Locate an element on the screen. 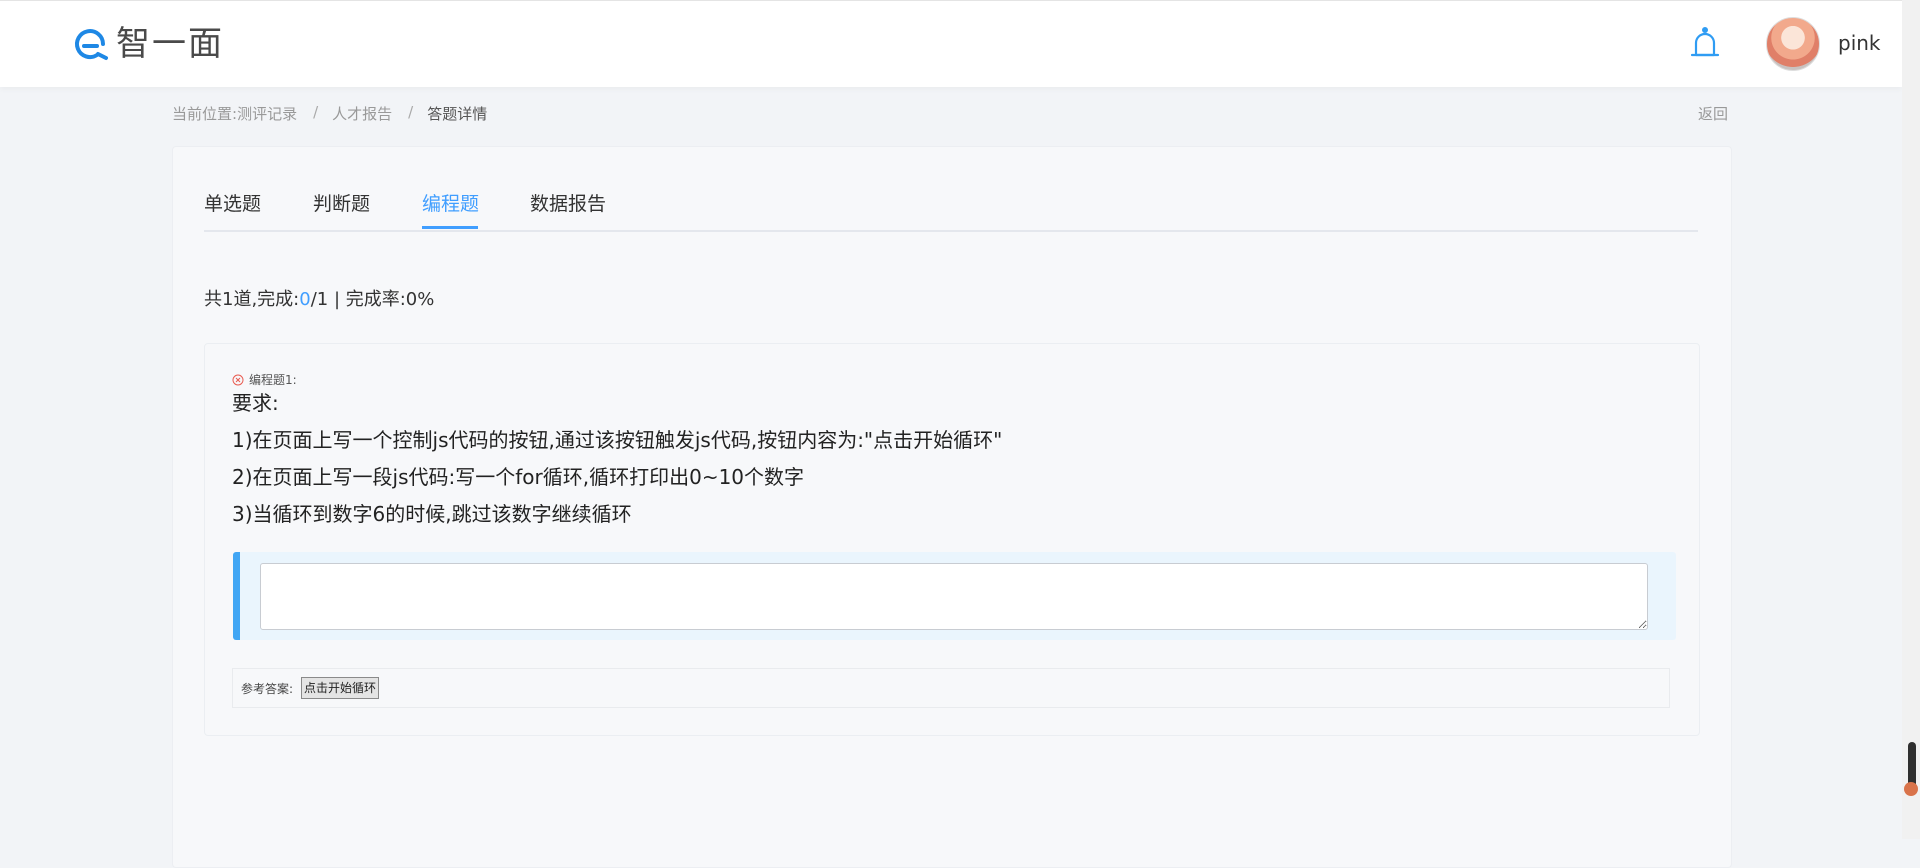 This screenshot has height=868, width=1920. logo: 智一面 is located at coordinates (148, 44).